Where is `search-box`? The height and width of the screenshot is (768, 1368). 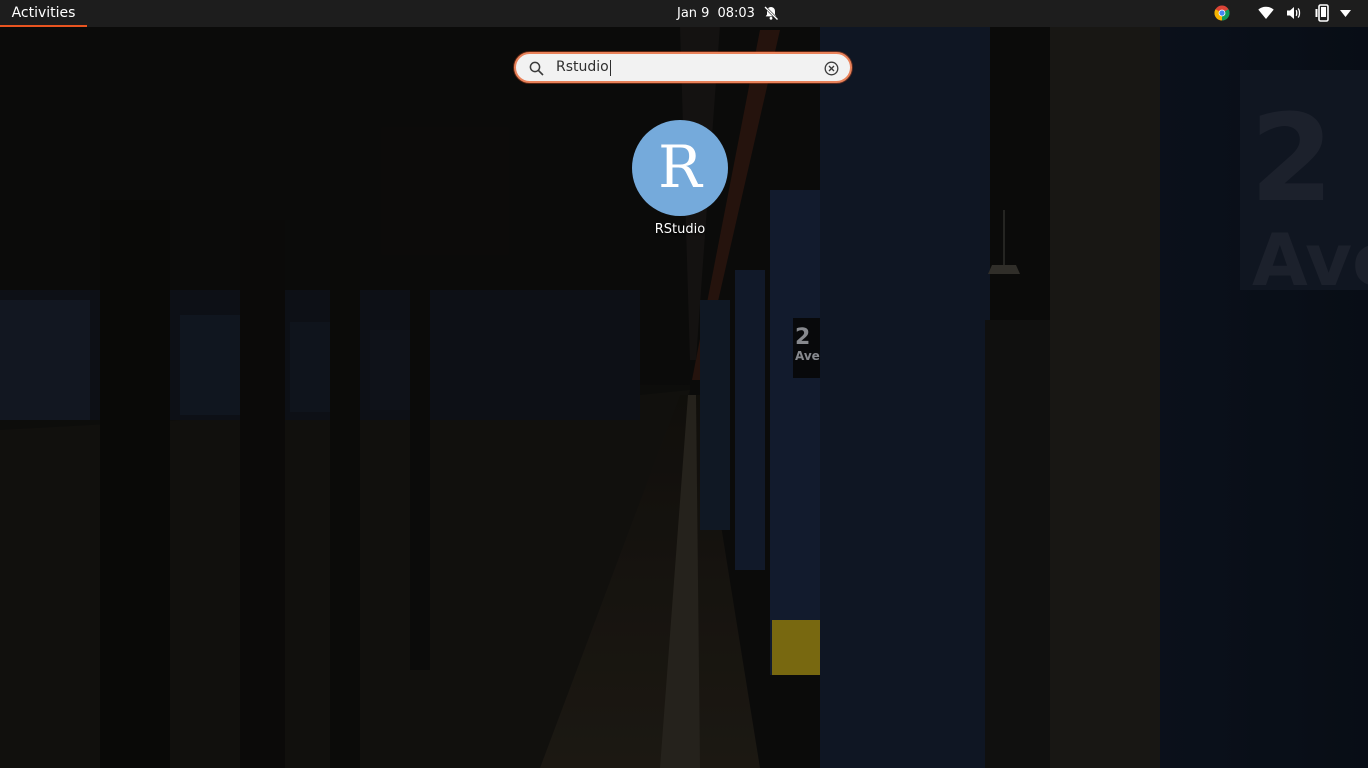 search-box is located at coordinates (683, 67).